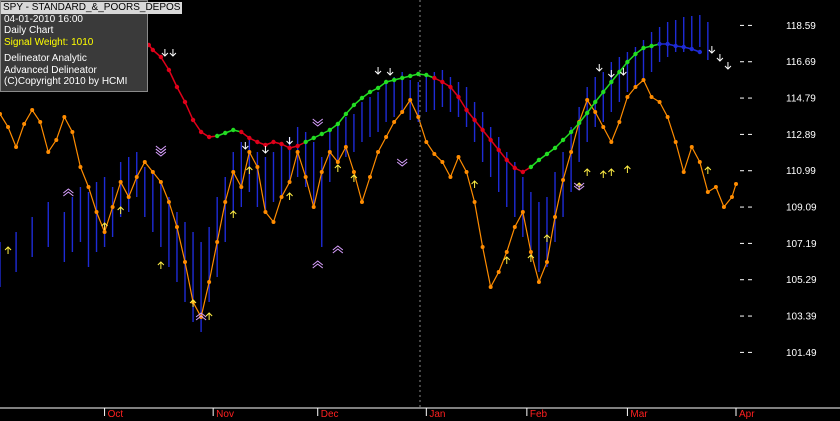 The image size is (840, 421). Describe the element at coordinates (50, 70) in the screenshot. I see `delineator-label: Advanced Delineator` at that location.